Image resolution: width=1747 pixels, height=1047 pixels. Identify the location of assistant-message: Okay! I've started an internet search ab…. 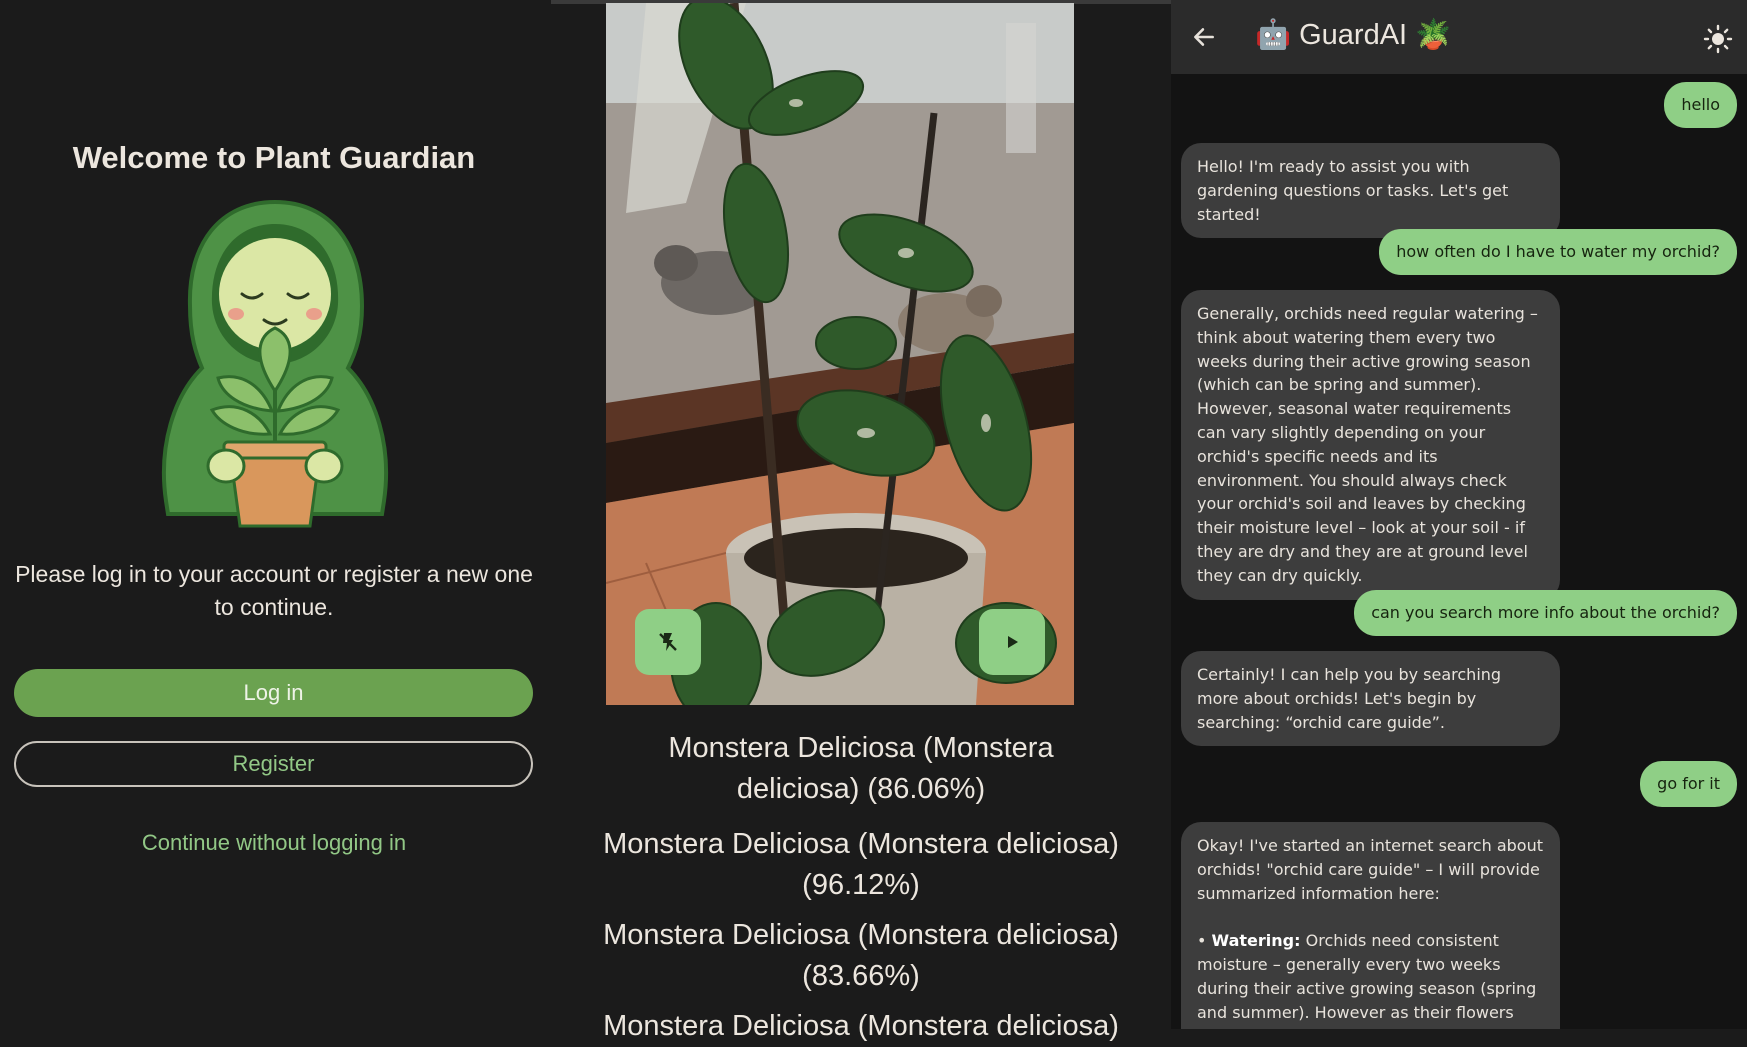
(1370, 925).